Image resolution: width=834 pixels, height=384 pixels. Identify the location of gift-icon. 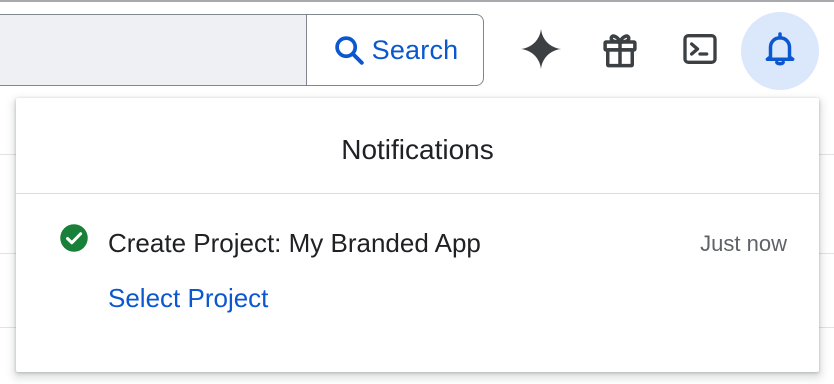
(620, 51).